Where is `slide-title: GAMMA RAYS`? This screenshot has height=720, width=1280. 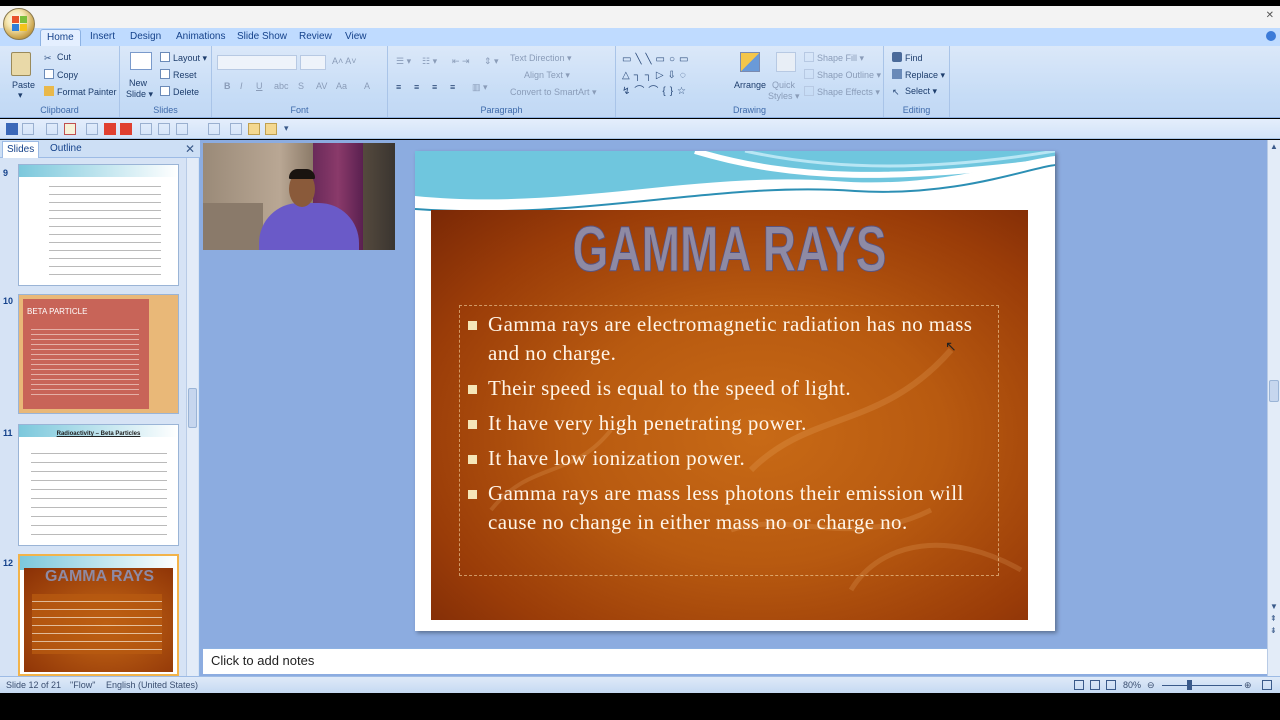
slide-title: GAMMA RAYS is located at coordinates (730, 249).